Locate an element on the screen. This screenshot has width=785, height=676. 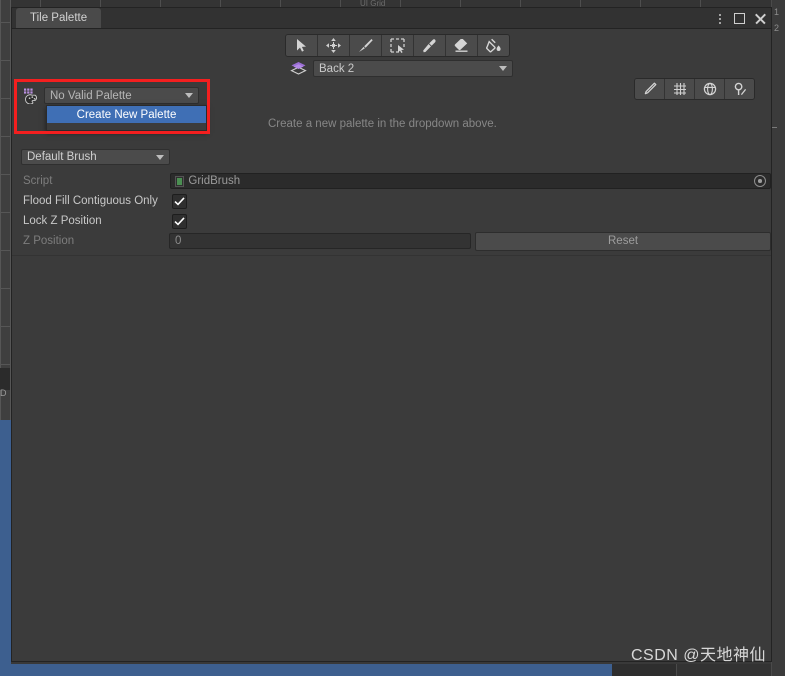
background-dark-nub is located at coordinates (5, 379).